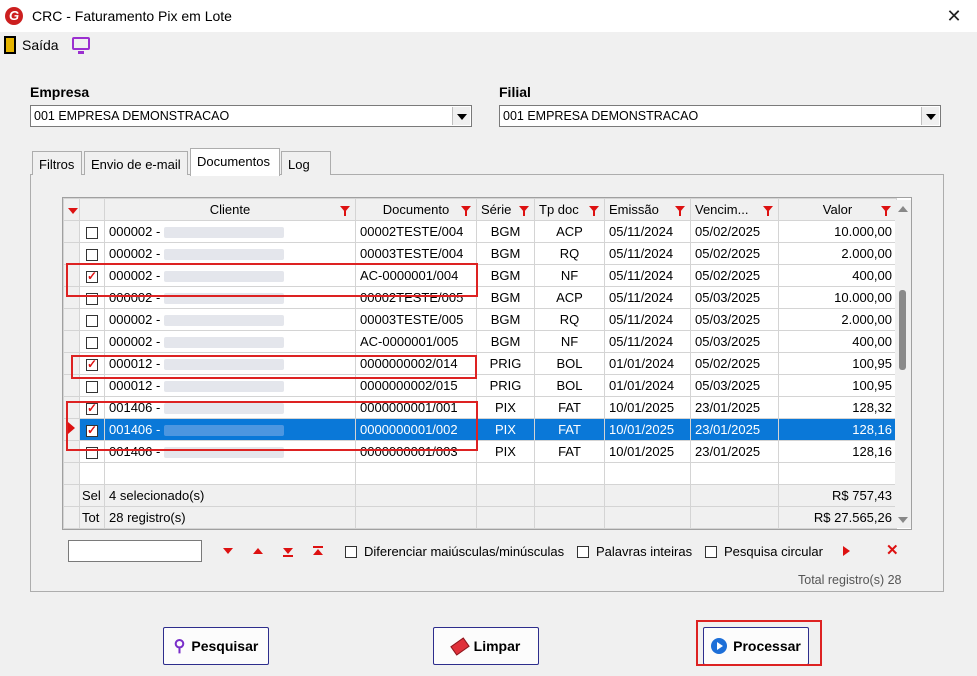  I want to click on play-search-icon, so click(846, 551).